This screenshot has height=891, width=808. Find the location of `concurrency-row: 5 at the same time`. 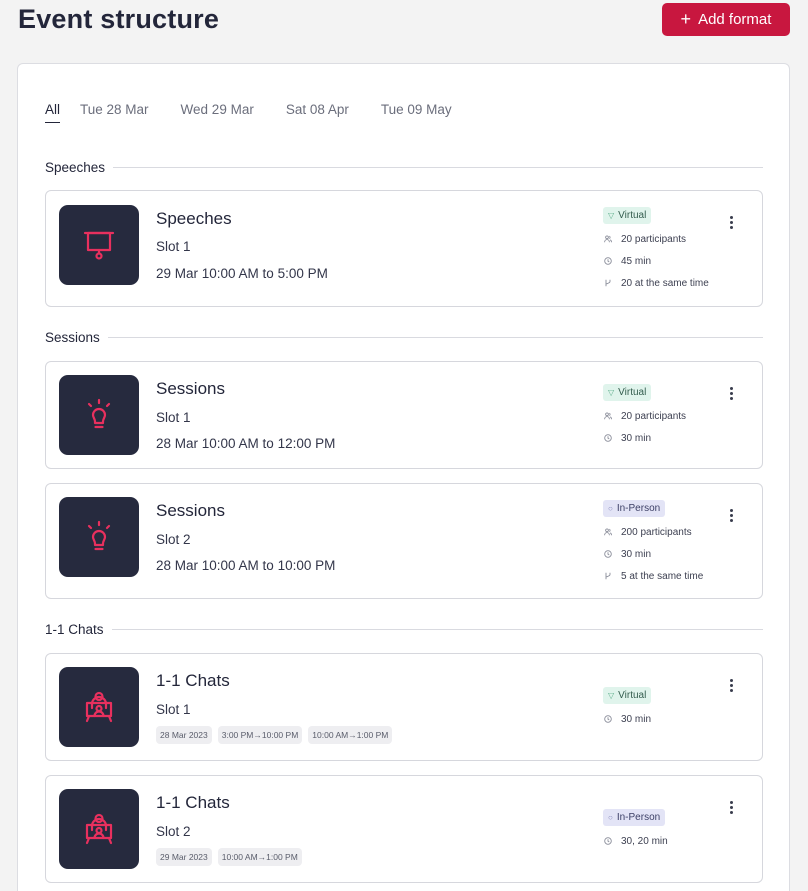

concurrency-row: 5 at the same time is located at coordinates (653, 576).